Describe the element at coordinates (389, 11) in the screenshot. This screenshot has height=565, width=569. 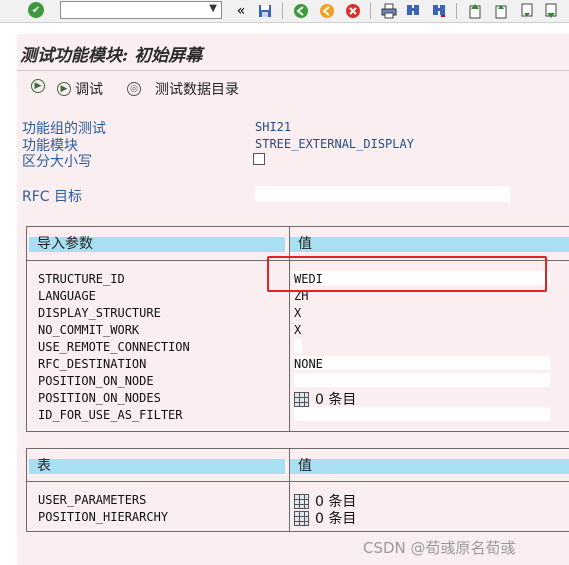
I see `print-icon` at that location.